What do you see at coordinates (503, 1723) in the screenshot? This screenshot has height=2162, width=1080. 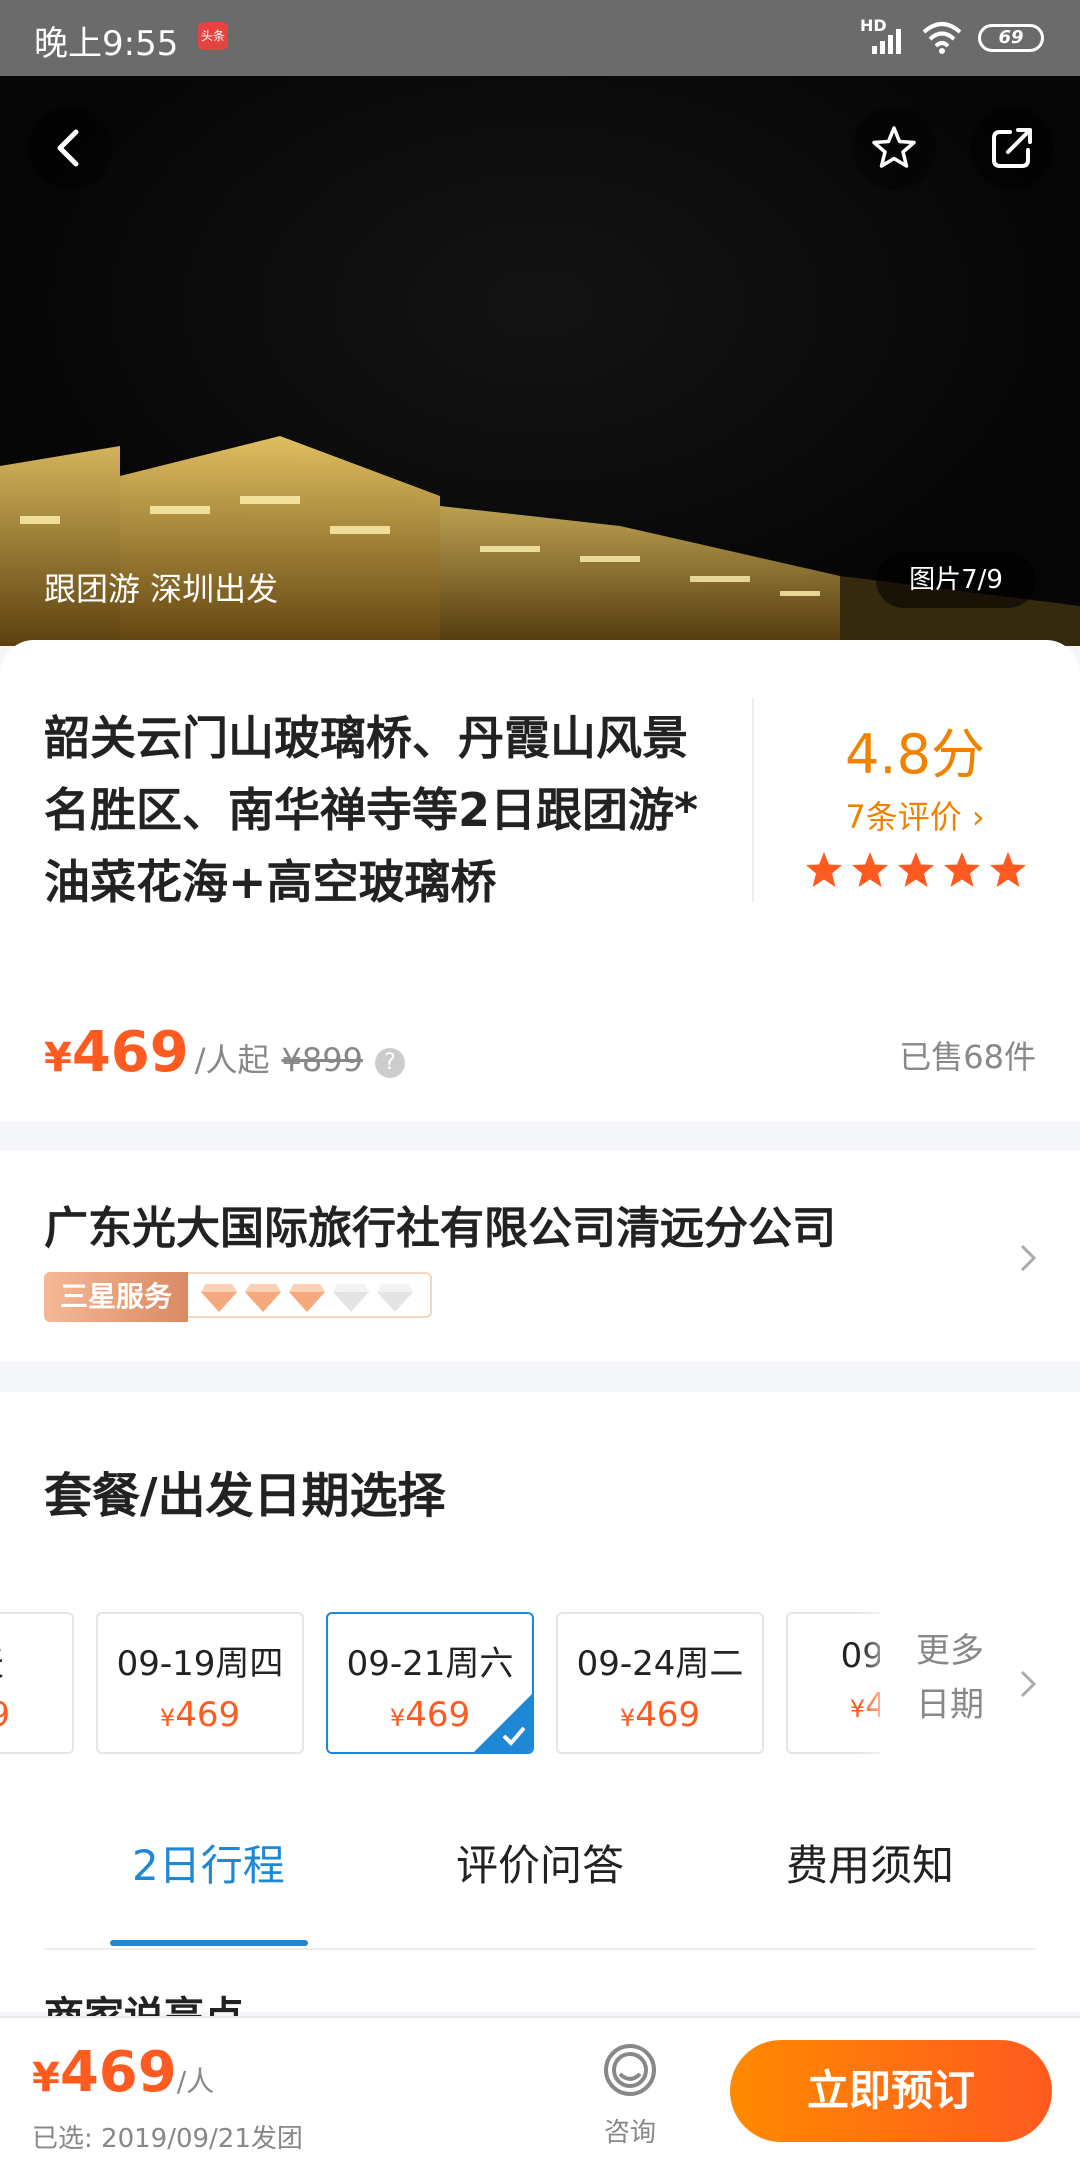 I see `check-icon` at bounding box center [503, 1723].